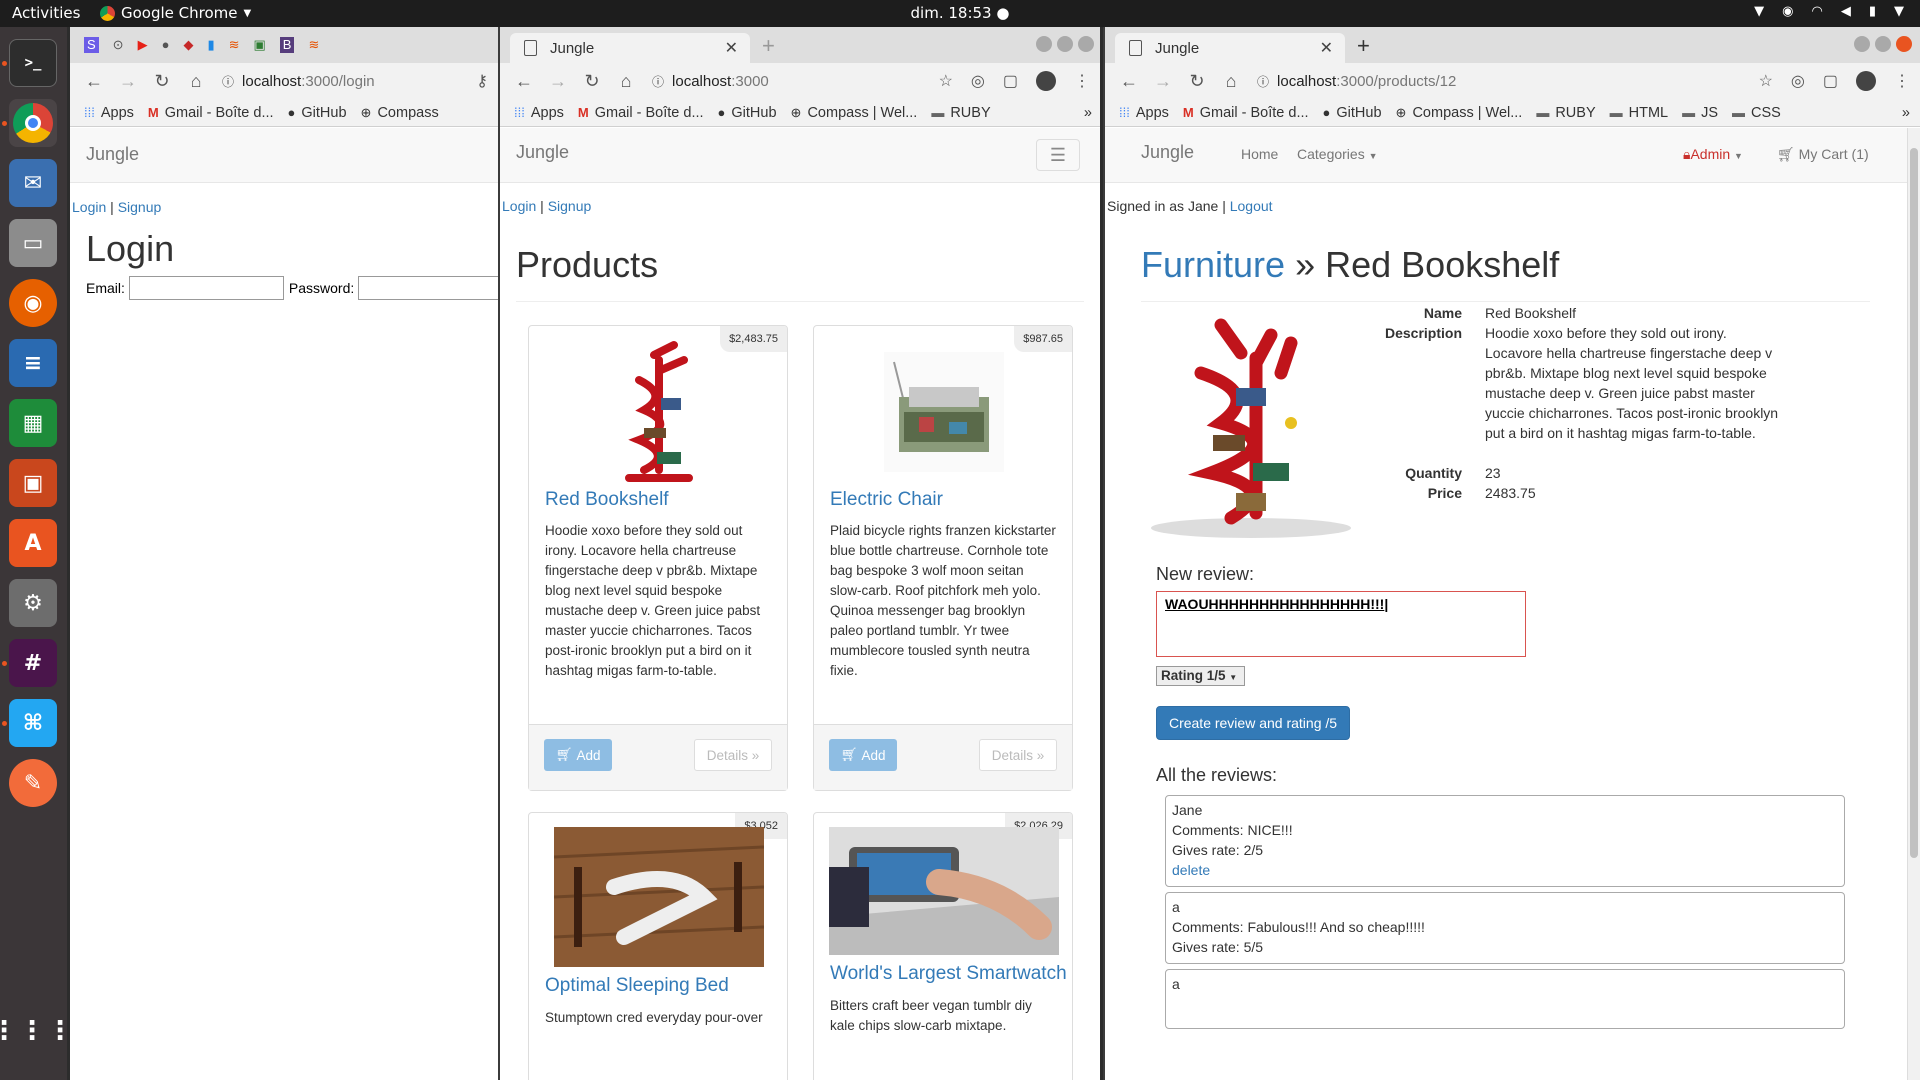 The image size is (1920, 1080). I want to click on create-review-button: Create review and rating /5, so click(1253, 723).